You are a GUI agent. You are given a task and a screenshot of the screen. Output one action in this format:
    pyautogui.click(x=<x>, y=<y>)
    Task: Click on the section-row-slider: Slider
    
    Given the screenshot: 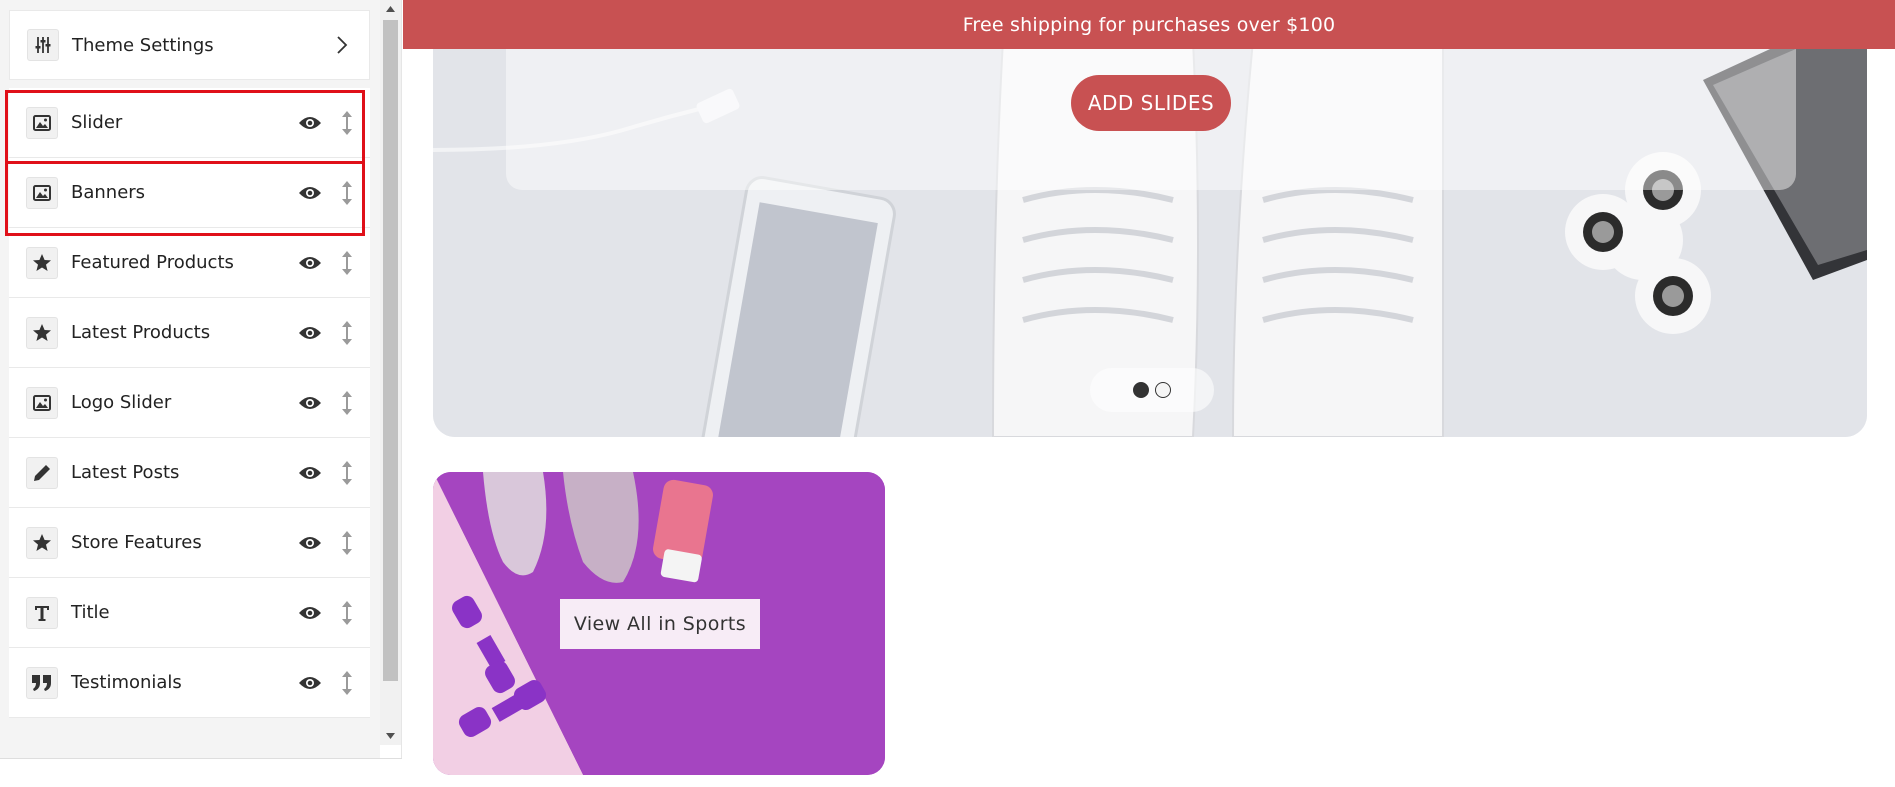 What is the action you would take?
    pyautogui.click(x=189, y=123)
    